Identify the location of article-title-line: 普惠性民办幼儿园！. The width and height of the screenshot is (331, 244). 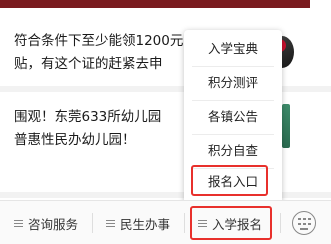
(75, 140).